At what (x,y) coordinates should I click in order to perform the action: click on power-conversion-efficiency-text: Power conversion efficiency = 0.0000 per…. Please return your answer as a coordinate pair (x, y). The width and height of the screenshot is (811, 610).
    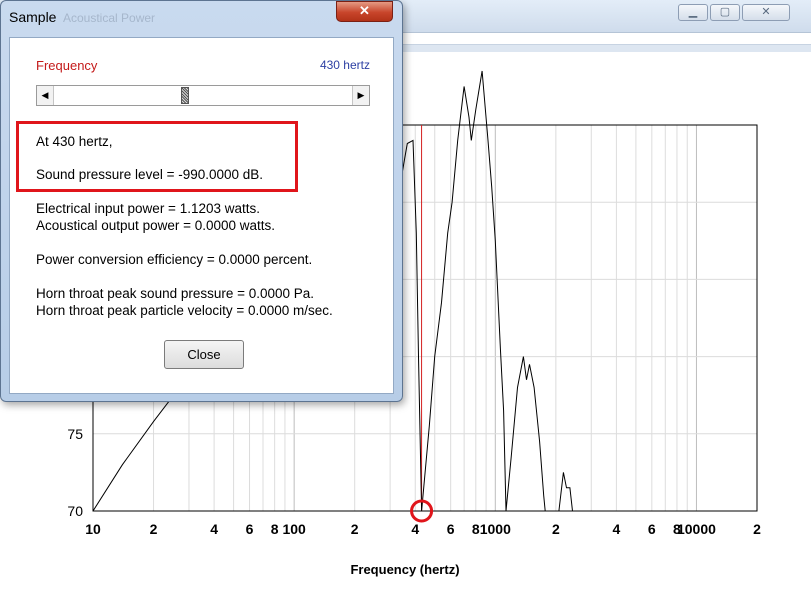
    Looking at the image, I should click on (174, 259).